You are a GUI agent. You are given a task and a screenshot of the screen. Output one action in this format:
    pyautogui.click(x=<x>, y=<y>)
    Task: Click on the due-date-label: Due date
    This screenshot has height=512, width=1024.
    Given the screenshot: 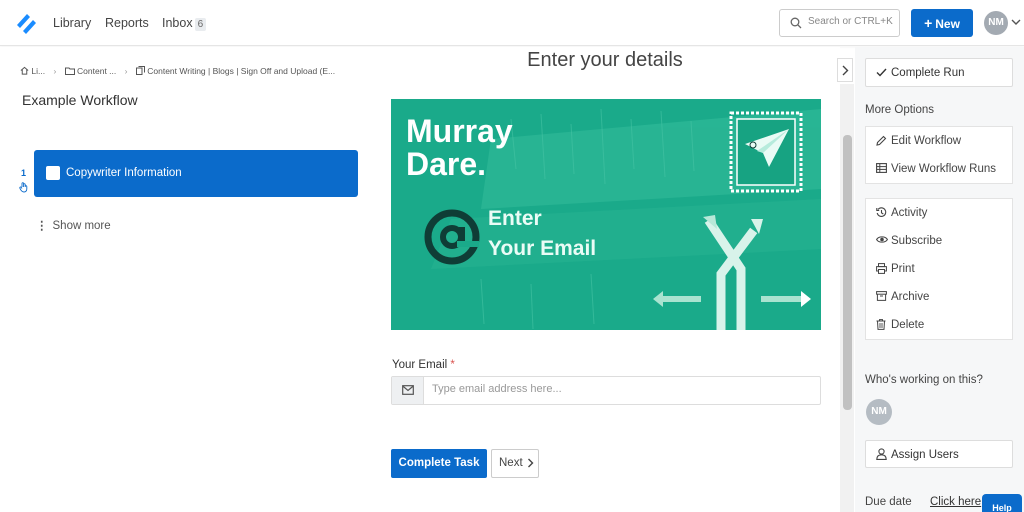 What is the action you would take?
    pyautogui.click(x=888, y=502)
    